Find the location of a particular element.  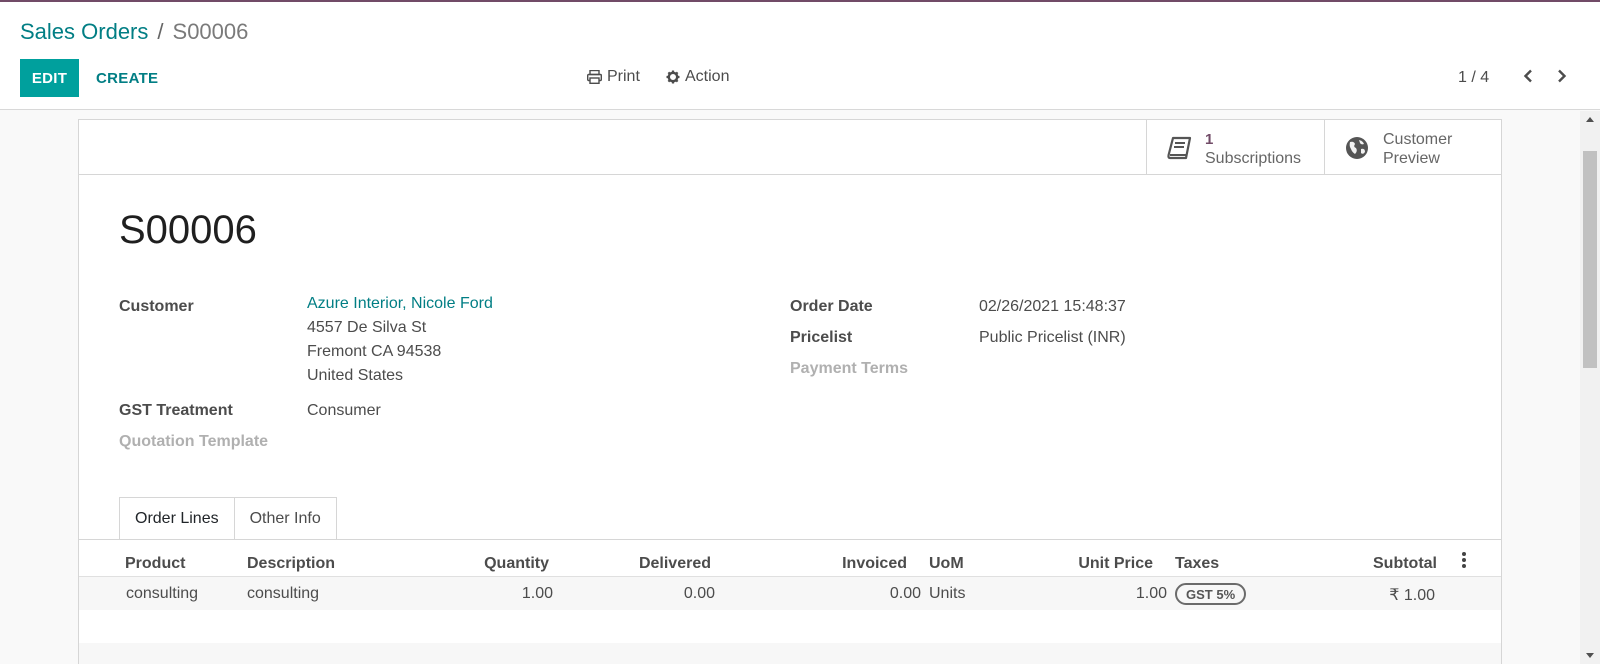

globe-icon is located at coordinates (1357, 150).